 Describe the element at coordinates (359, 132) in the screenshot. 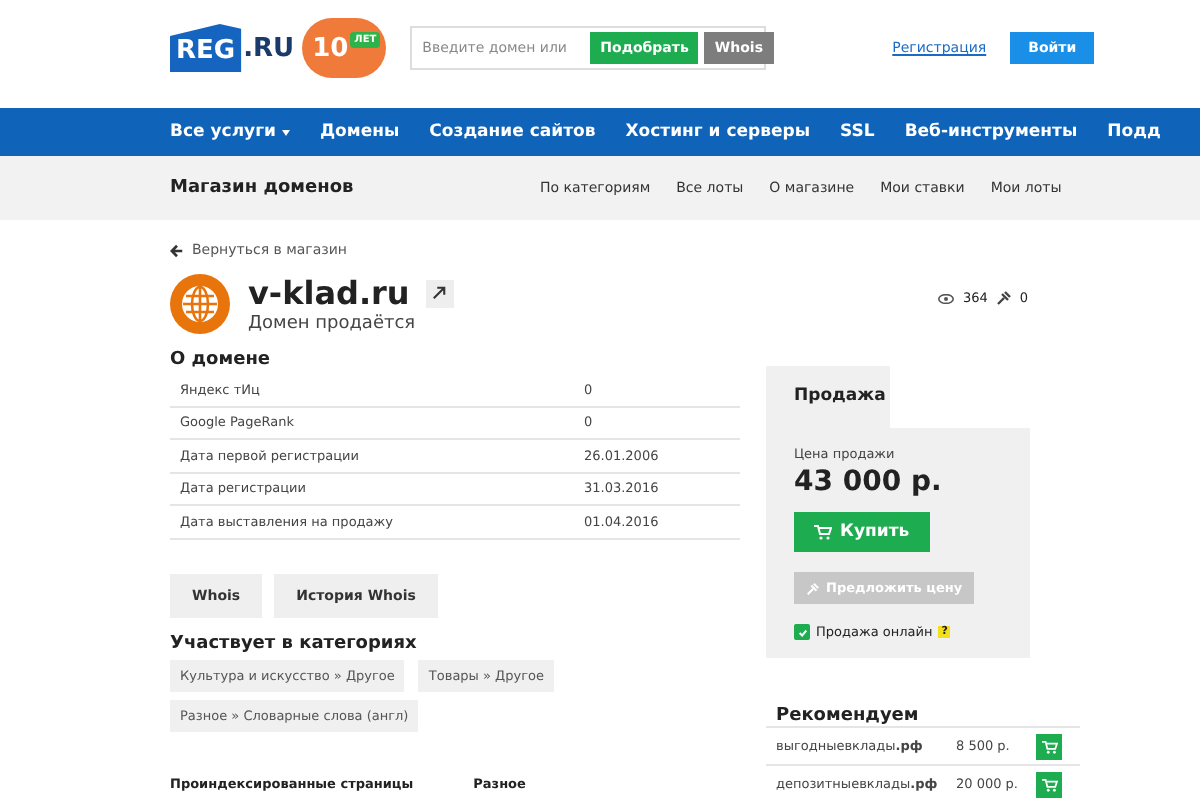

I see `nav-item: Домены` at that location.